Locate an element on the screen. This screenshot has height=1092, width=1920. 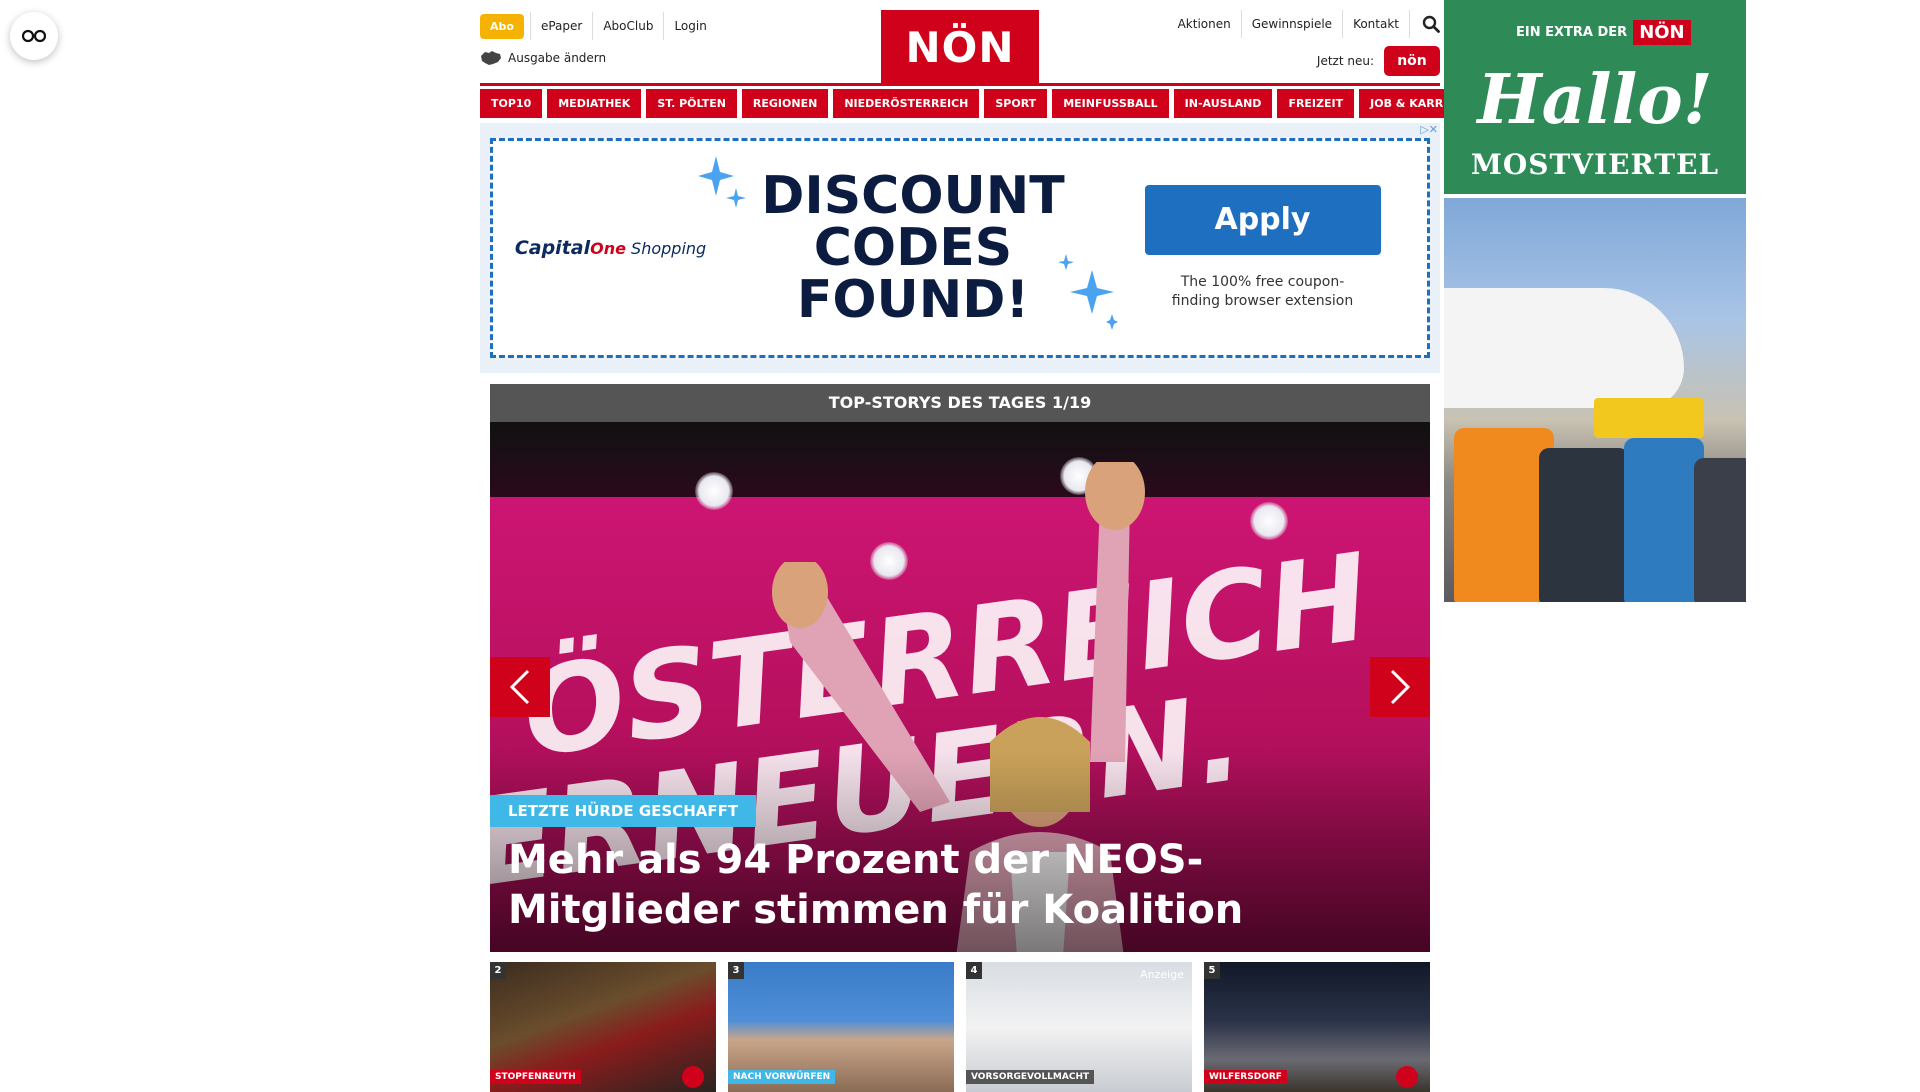
nav-top10: TOP10 is located at coordinates (511, 103).